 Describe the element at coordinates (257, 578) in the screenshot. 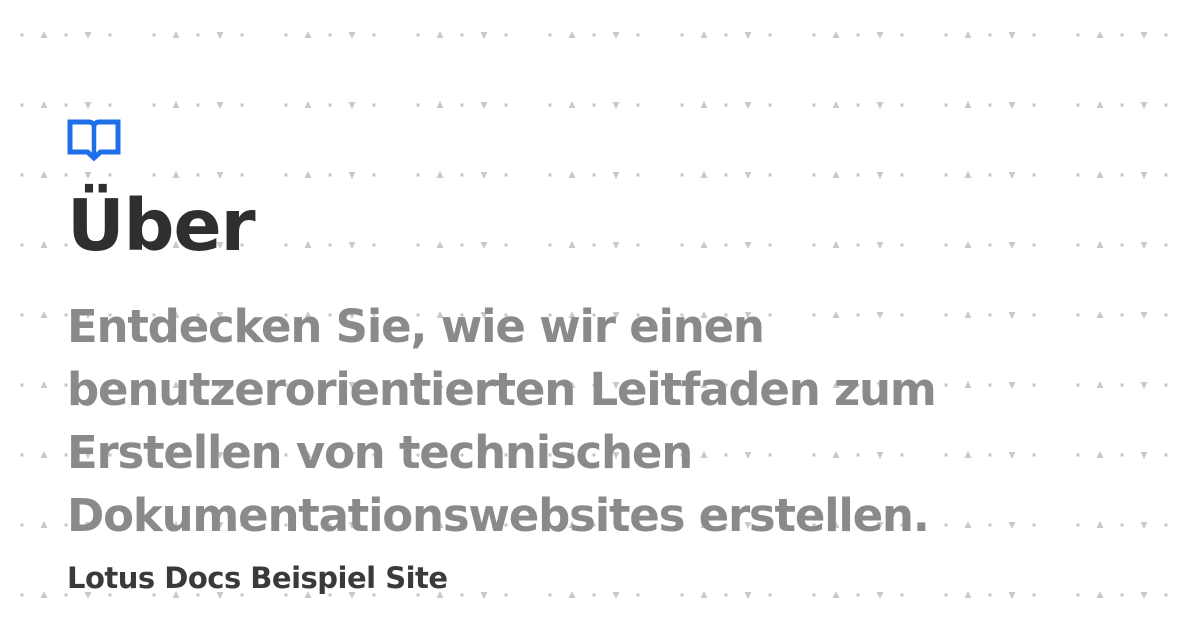

I see `site-name: Lotus Docs Beispiel Site` at that location.